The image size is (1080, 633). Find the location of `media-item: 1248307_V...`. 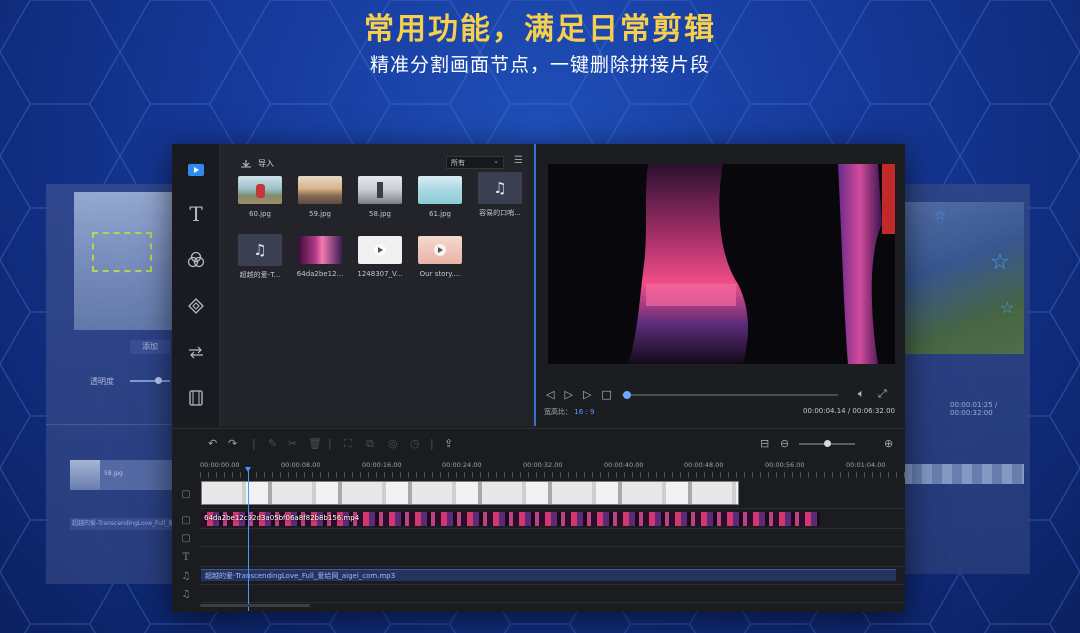

media-item: 1248307_V... is located at coordinates (380, 257).